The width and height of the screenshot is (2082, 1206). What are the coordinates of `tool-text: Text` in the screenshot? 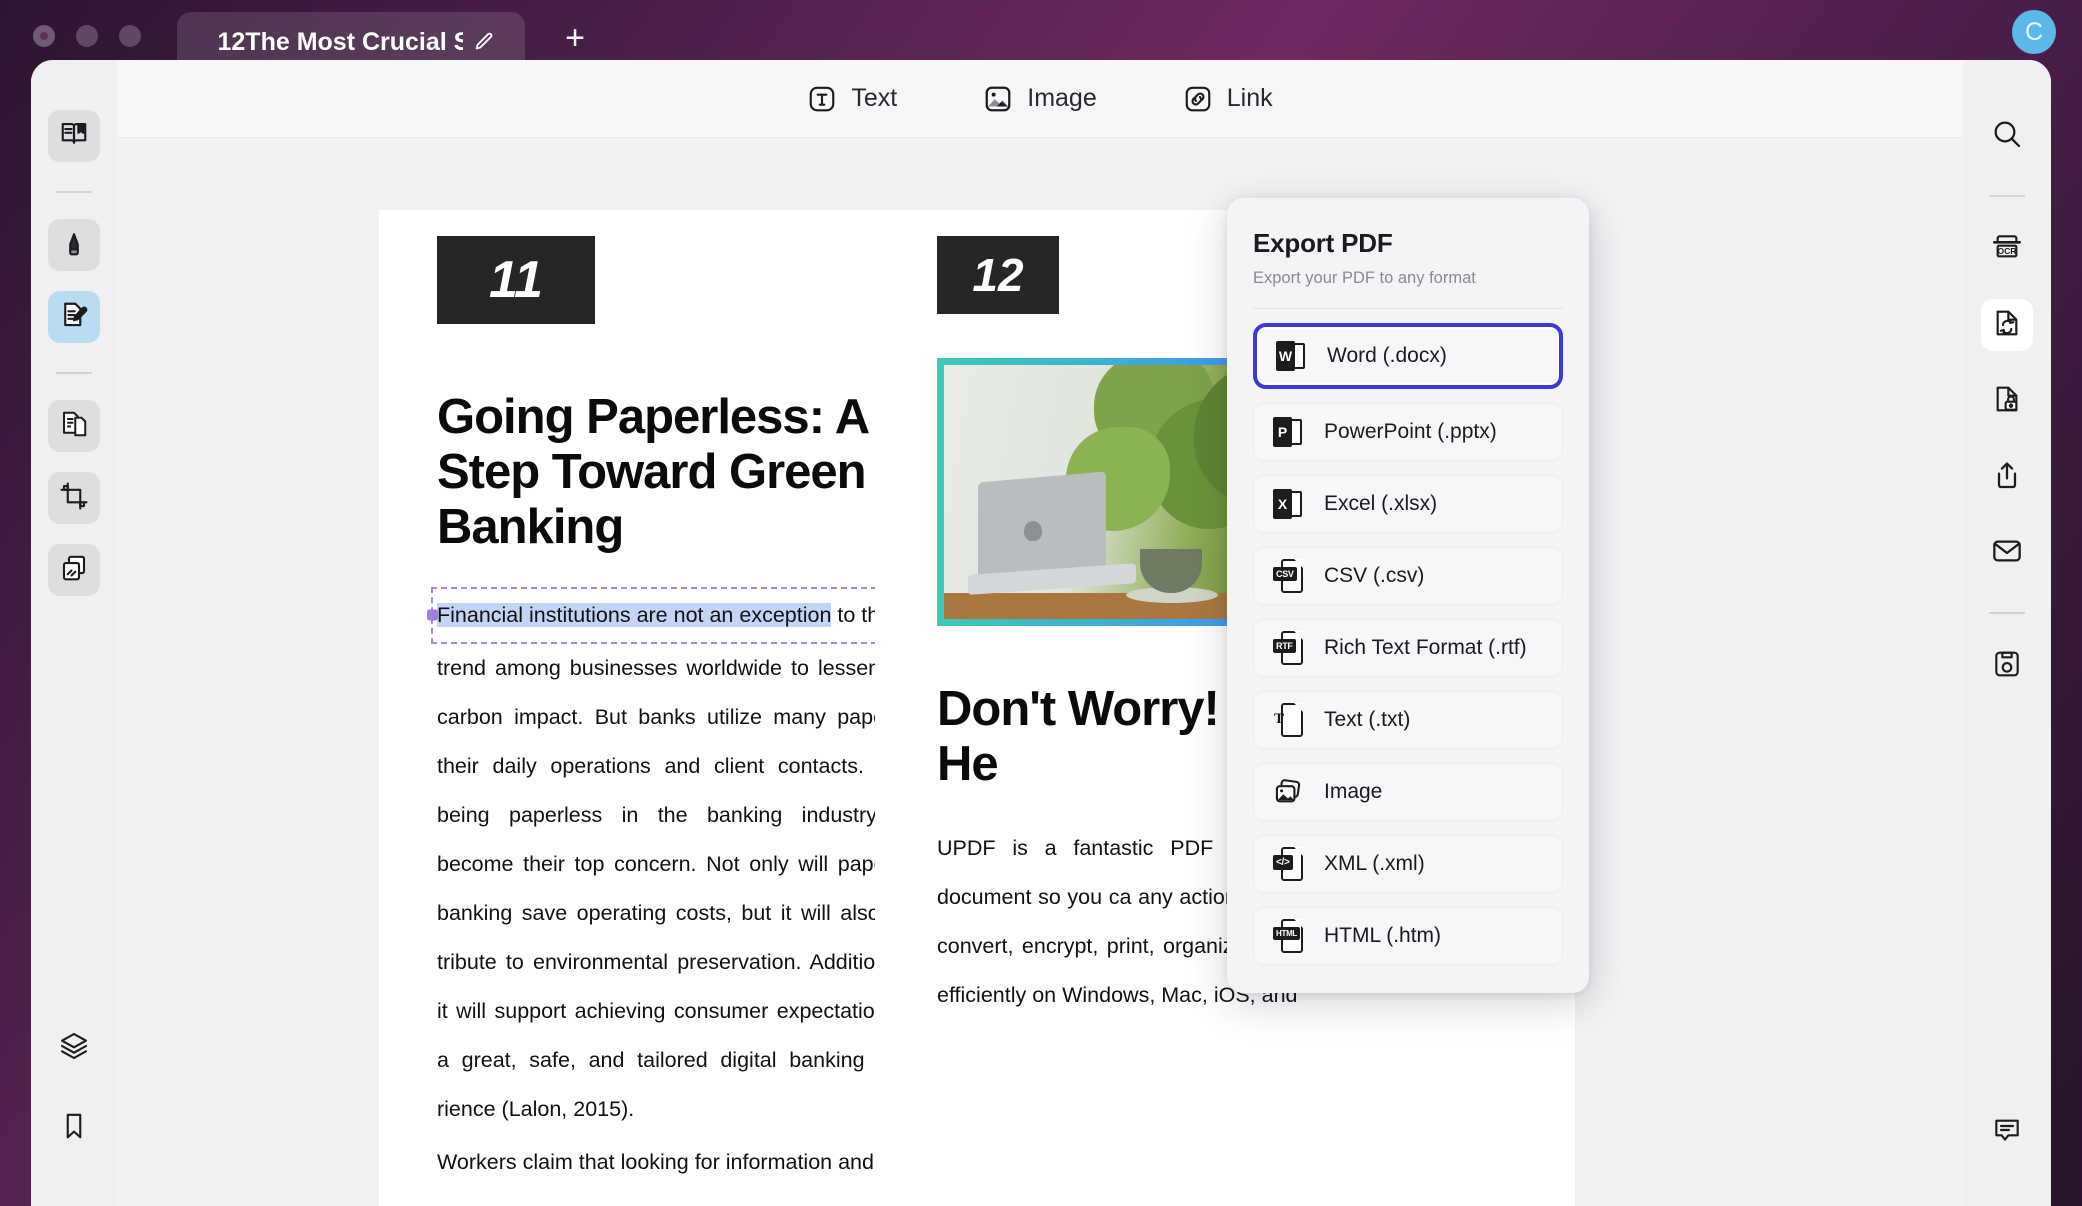 It's located at (852, 99).